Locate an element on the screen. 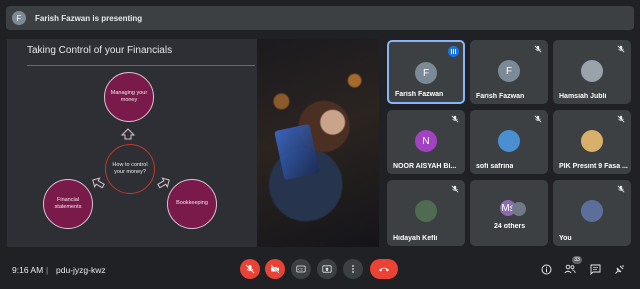 The image size is (640, 289). slide-circle-top-text: Managing your money is located at coordinates (129, 96).